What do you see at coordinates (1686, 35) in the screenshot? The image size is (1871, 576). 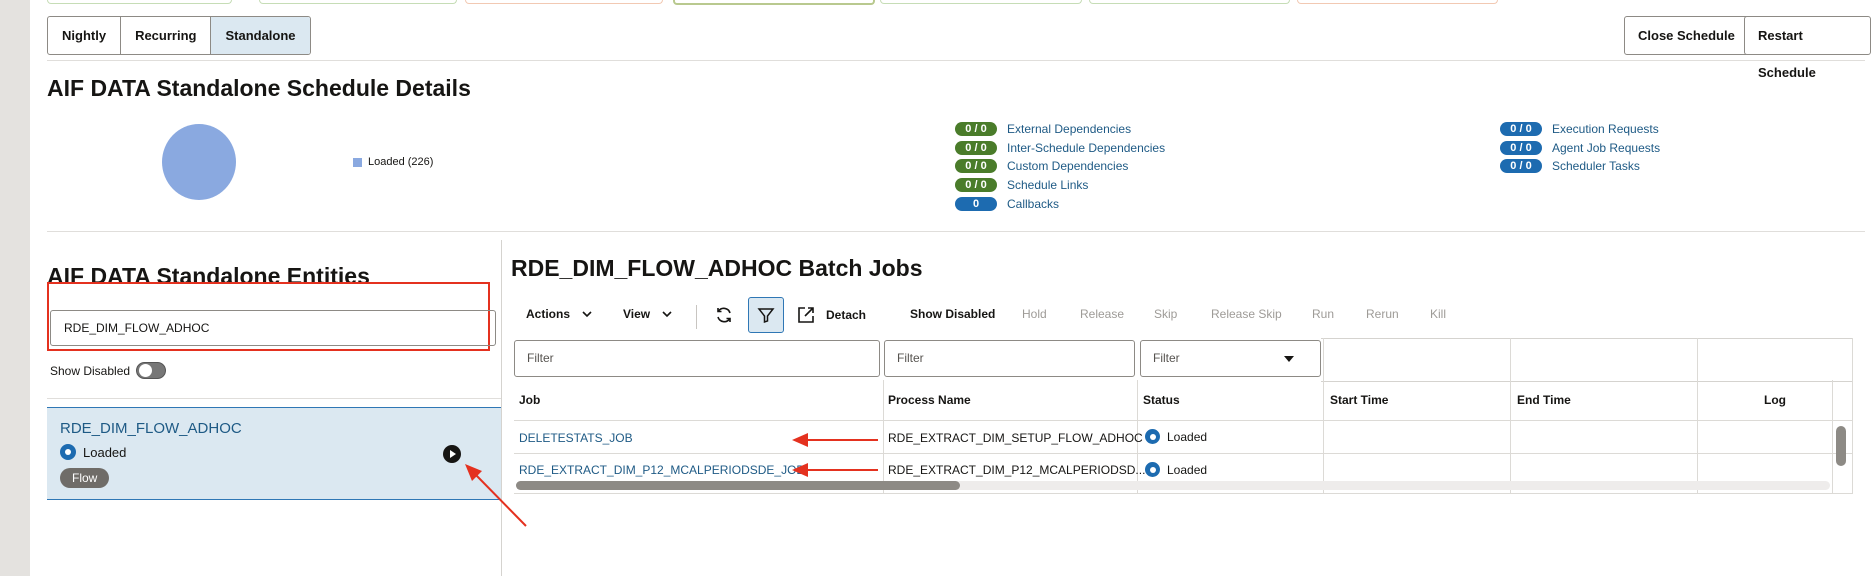 I see `close-schedule-button: Close Schedule` at bounding box center [1686, 35].